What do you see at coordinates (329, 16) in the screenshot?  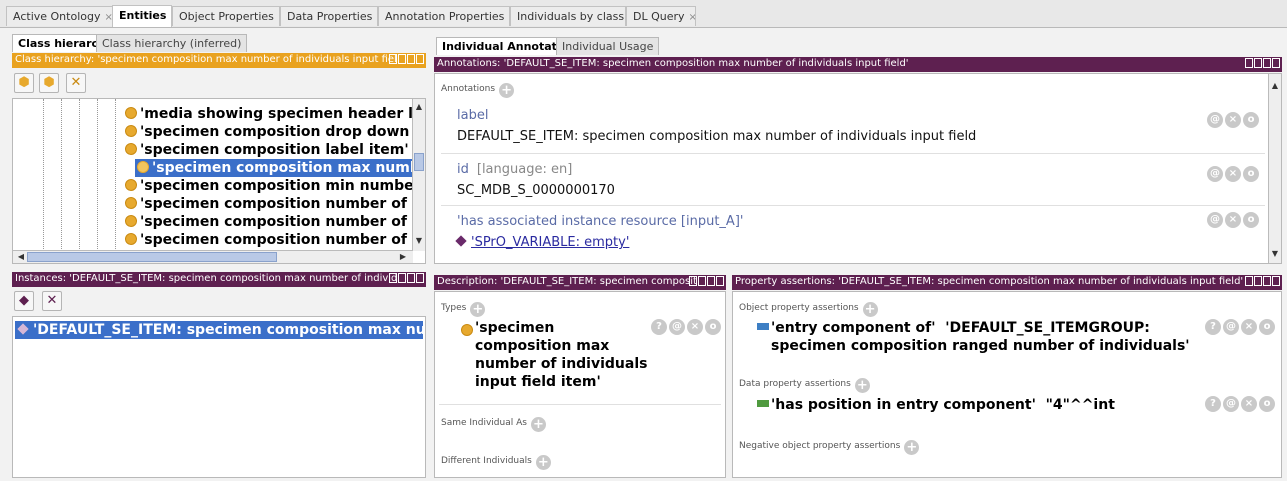 I see `tab-data-properties: Data Properties×` at bounding box center [329, 16].